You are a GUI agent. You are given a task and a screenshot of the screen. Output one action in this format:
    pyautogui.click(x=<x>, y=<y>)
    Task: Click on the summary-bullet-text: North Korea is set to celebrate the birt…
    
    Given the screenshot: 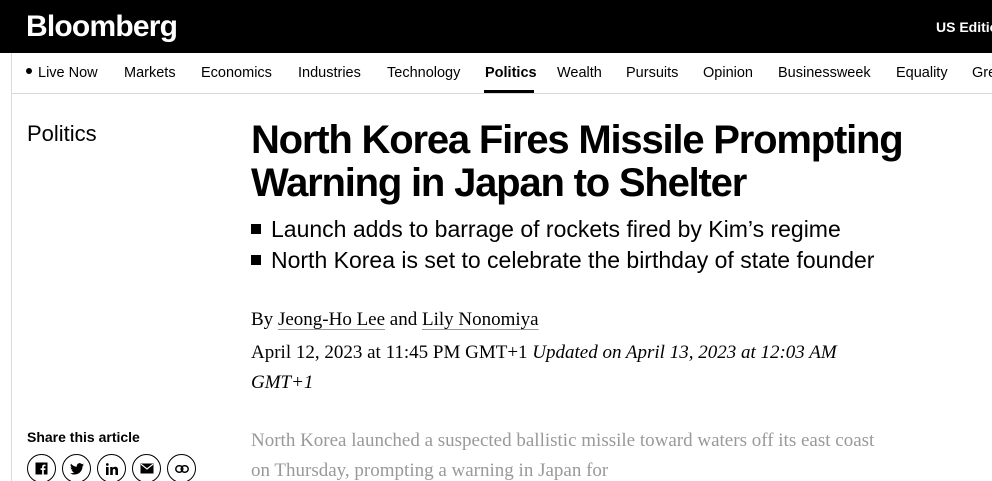 What is the action you would take?
    pyautogui.click(x=573, y=260)
    